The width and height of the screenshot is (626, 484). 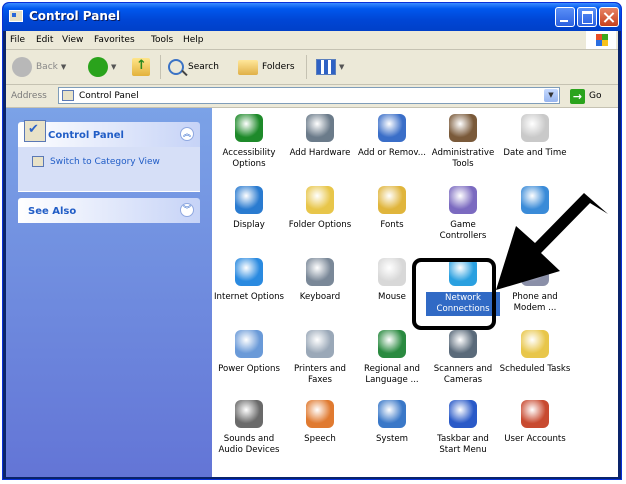 I want to click on control-panel-item: Scheduled Tasks, so click(x=535, y=352).